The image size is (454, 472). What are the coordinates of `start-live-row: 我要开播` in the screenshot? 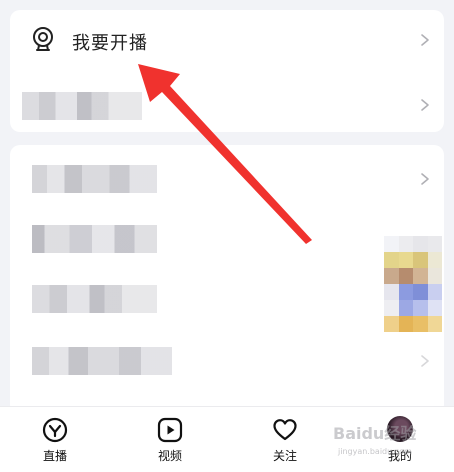 It's located at (227, 40).